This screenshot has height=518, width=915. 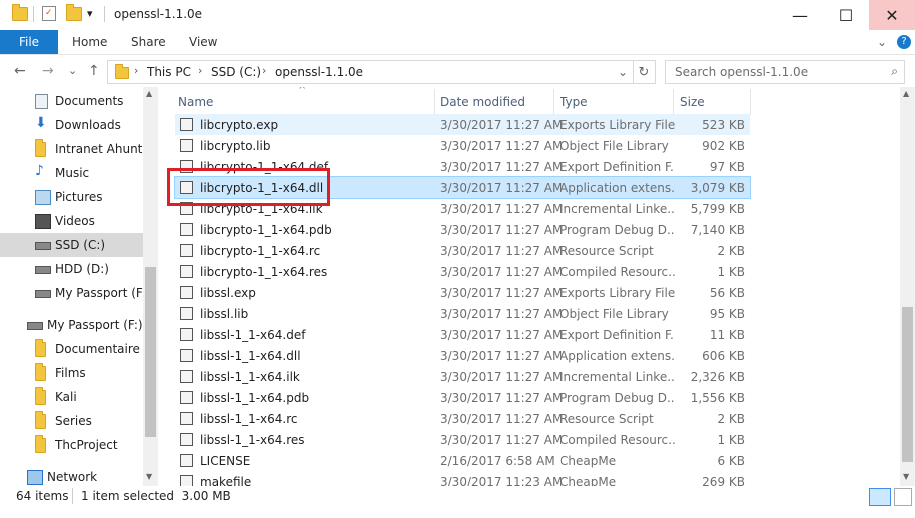 I want to click on file-size: 1 KB, so click(x=731, y=272).